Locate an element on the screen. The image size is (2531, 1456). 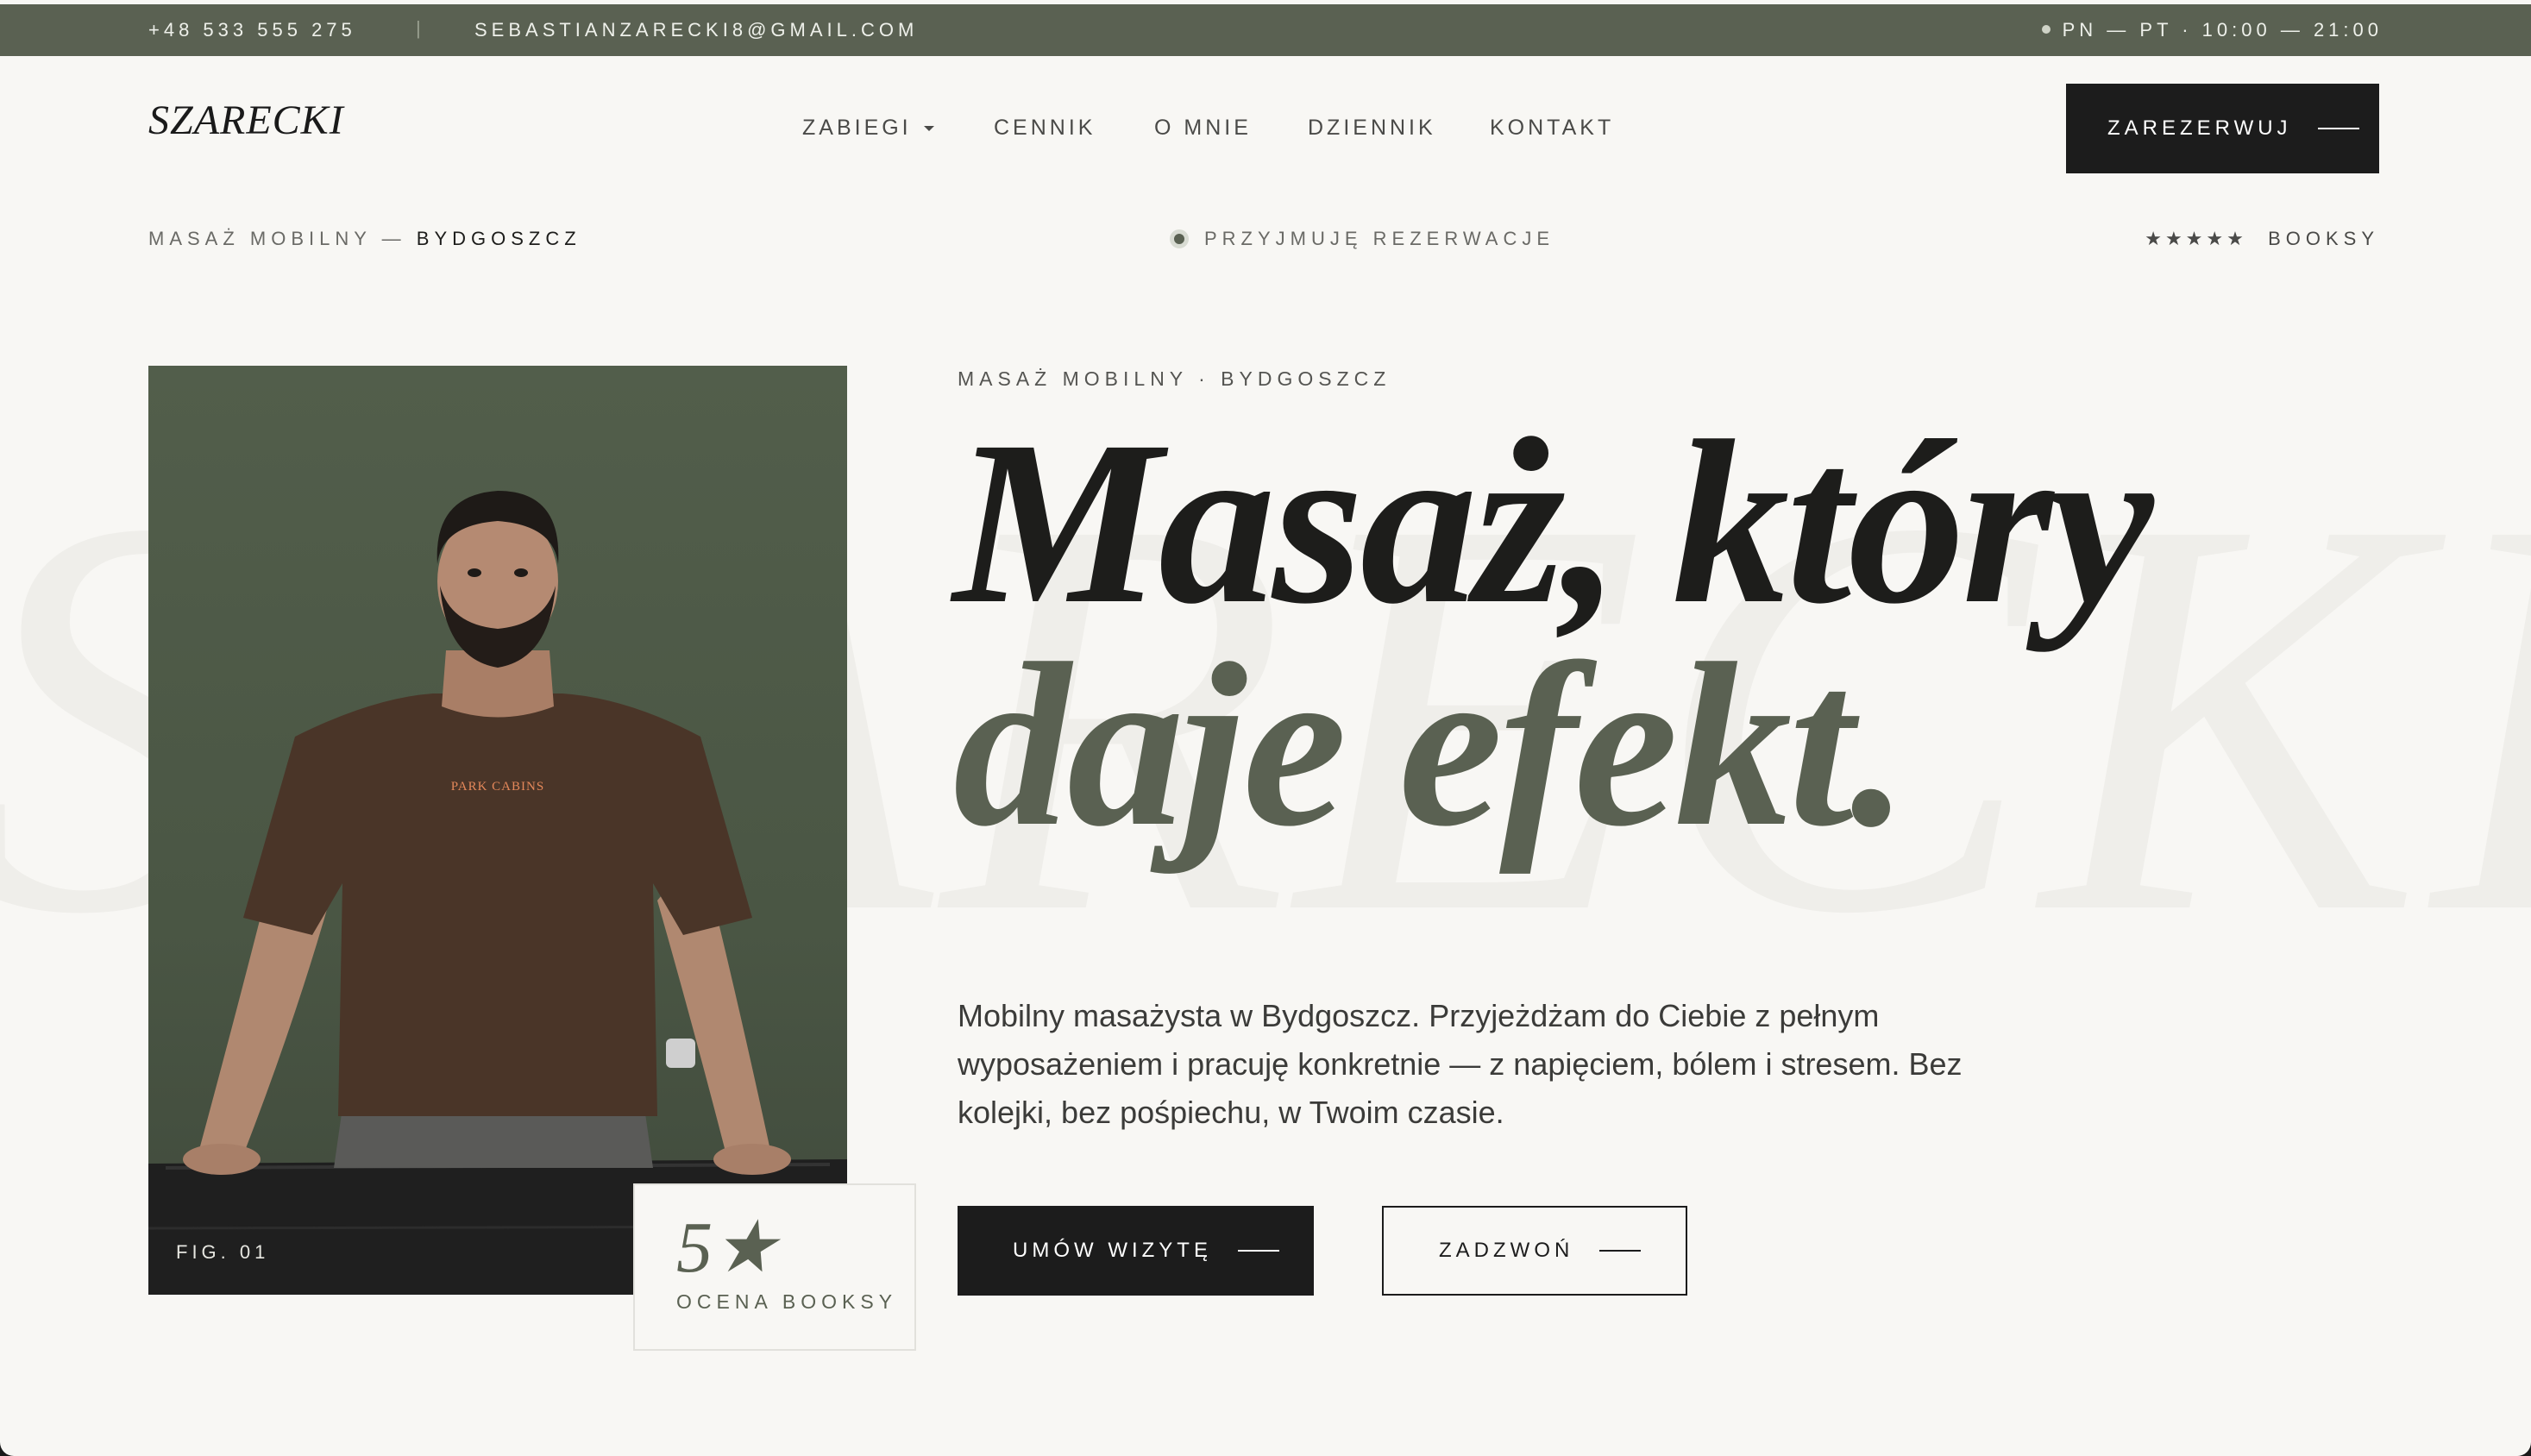
reserve-button: ZAREZERWUJ is located at coordinates (2222, 129).